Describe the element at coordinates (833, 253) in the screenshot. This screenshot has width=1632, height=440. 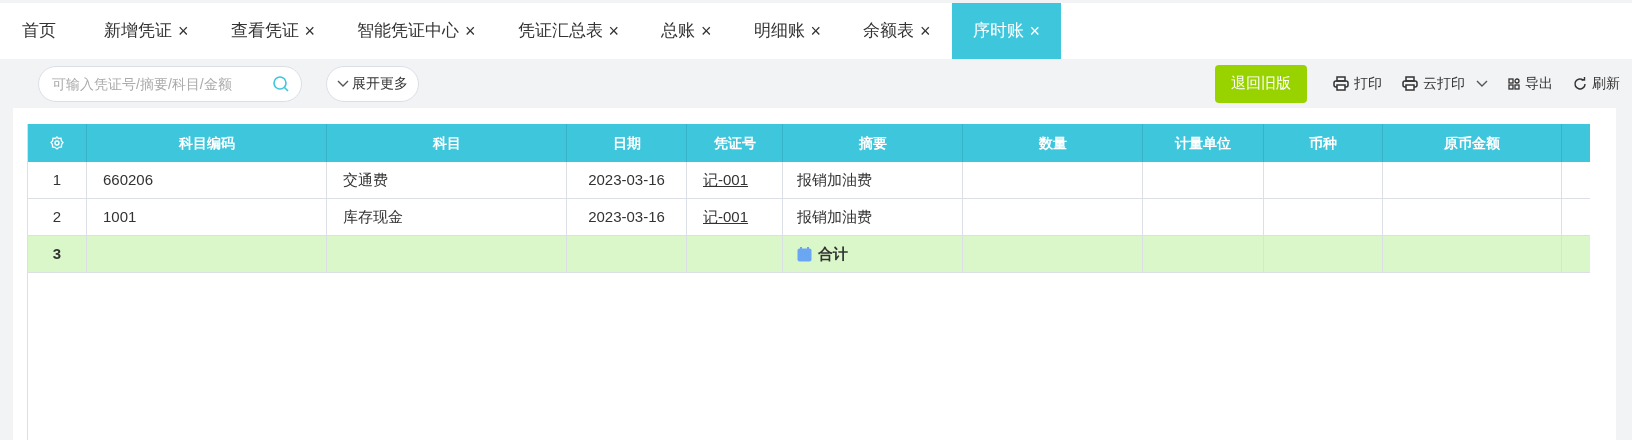
I see `total-label: 合计` at that location.